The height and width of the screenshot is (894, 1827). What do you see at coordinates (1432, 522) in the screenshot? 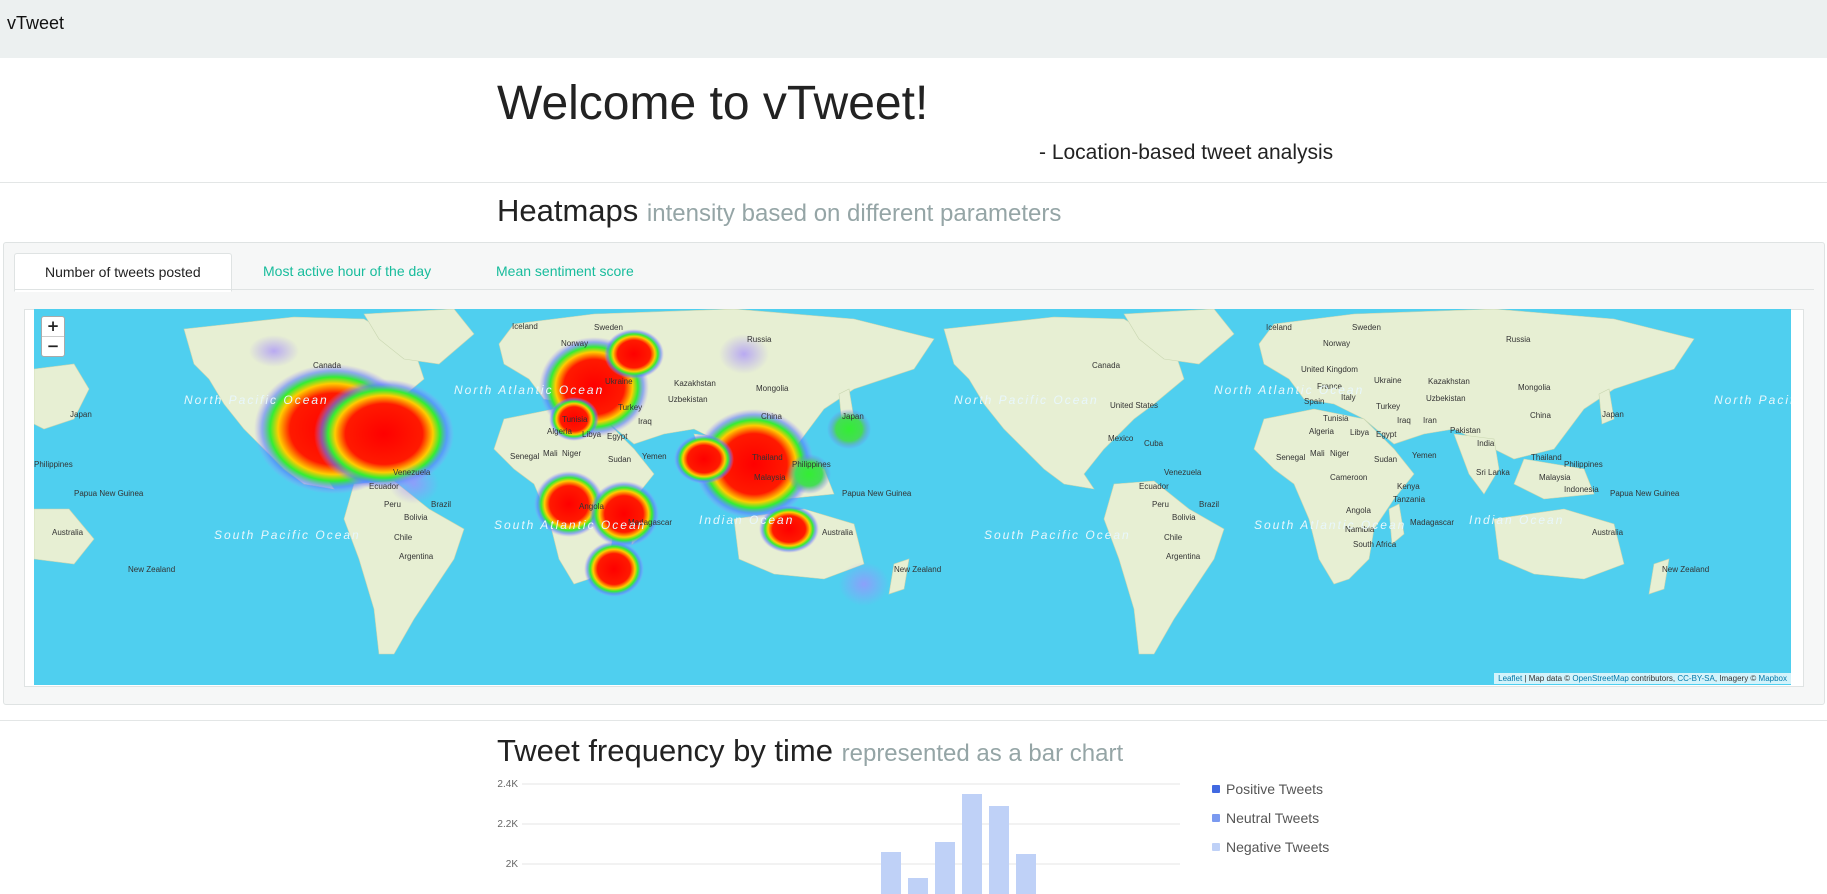
I see `map-label: Madagascar` at bounding box center [1432, 522].